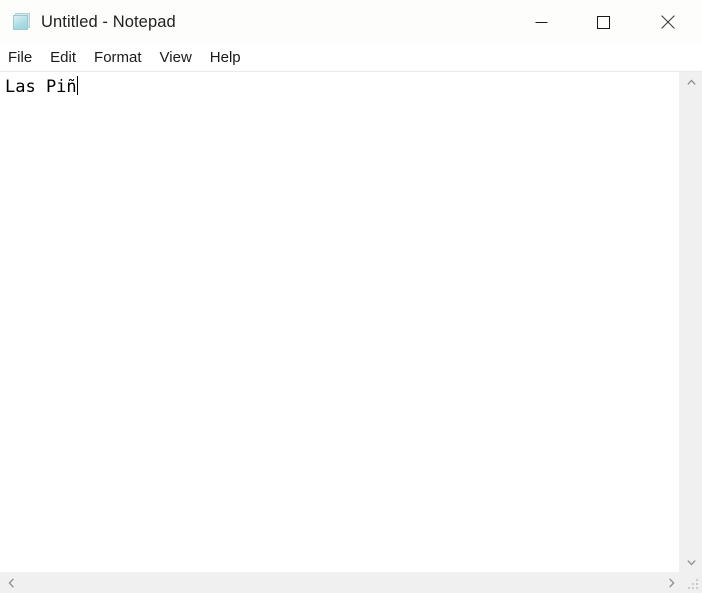  I want to click on maximize-button, so click(603, 22).